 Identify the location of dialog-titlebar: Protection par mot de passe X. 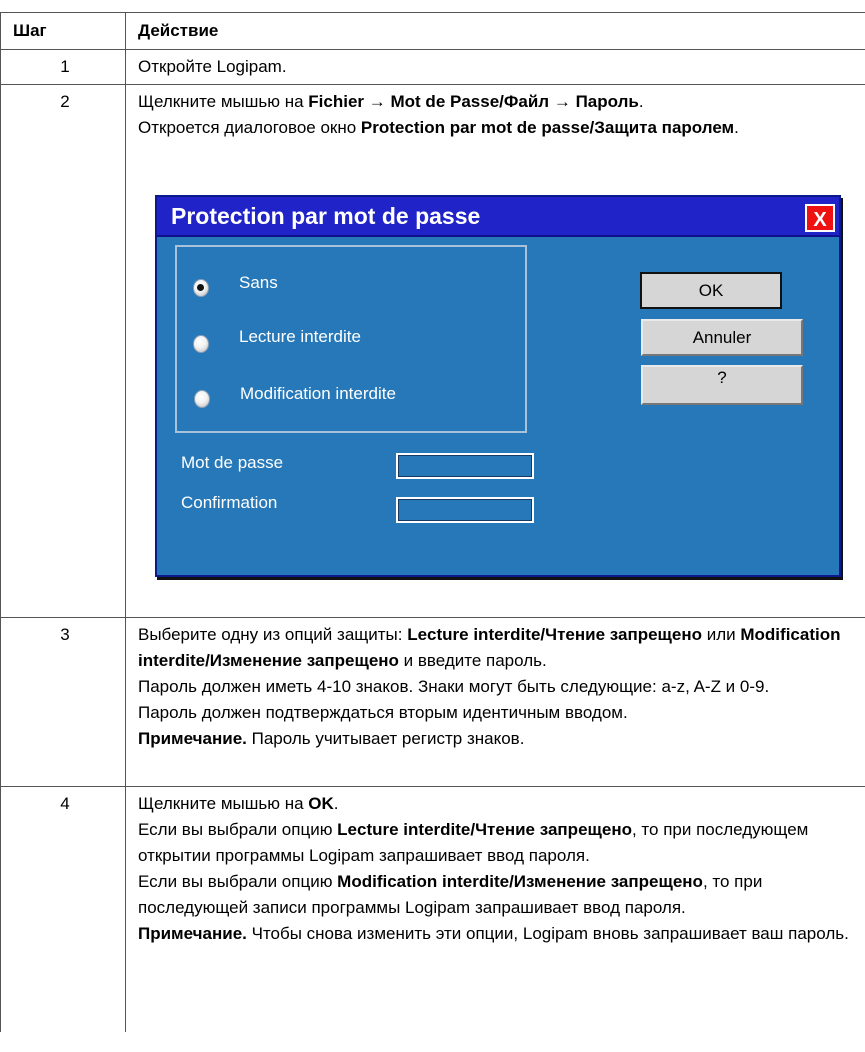
(498, 217).